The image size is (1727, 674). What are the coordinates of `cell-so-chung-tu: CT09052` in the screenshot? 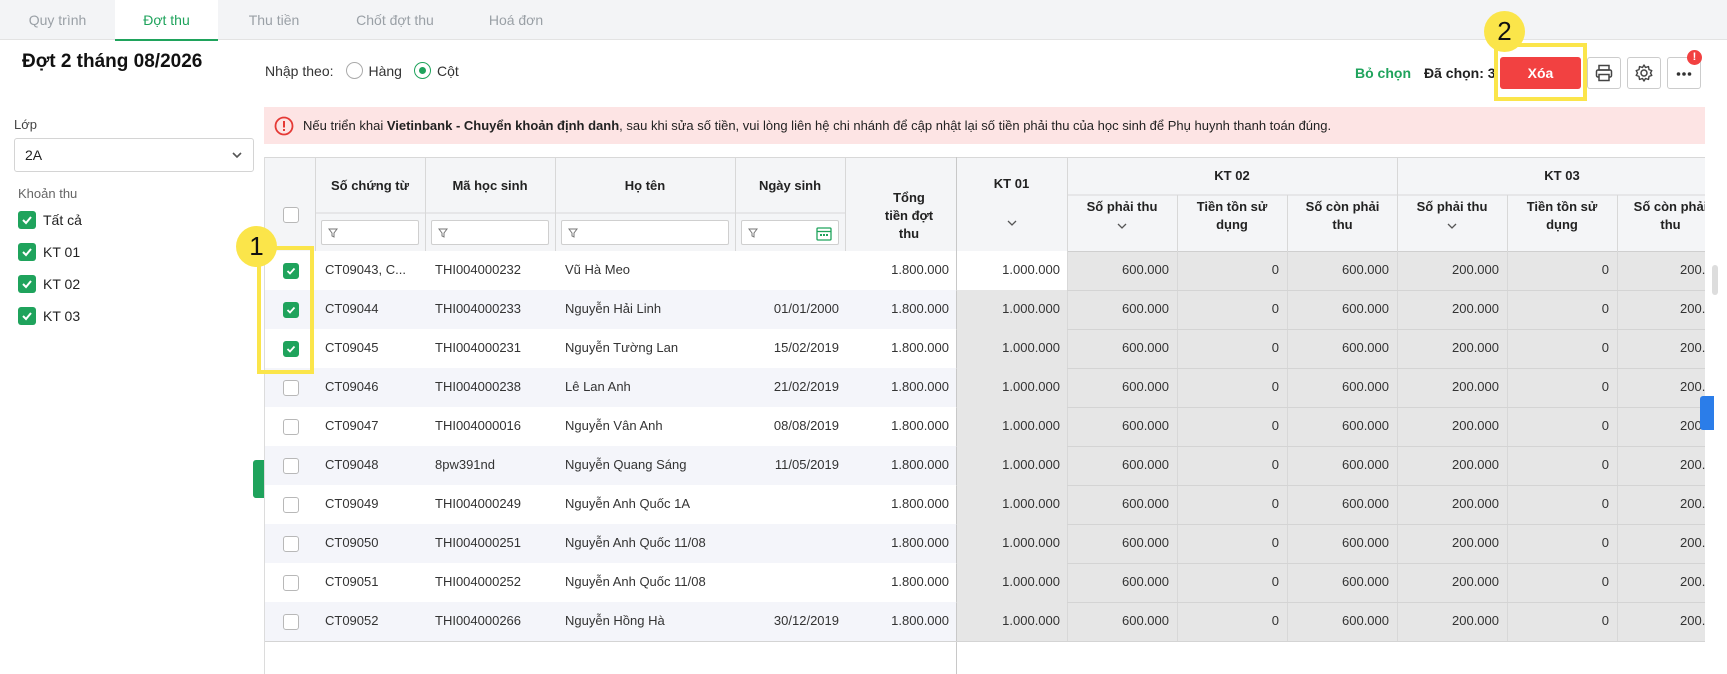 It's located at (352, 620).